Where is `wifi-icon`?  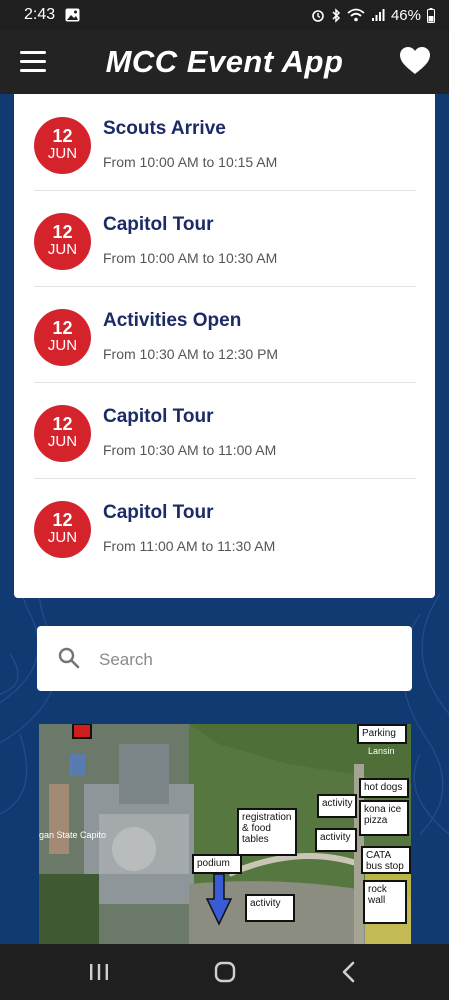
wifi-icon is located at coordinates (356, 15).